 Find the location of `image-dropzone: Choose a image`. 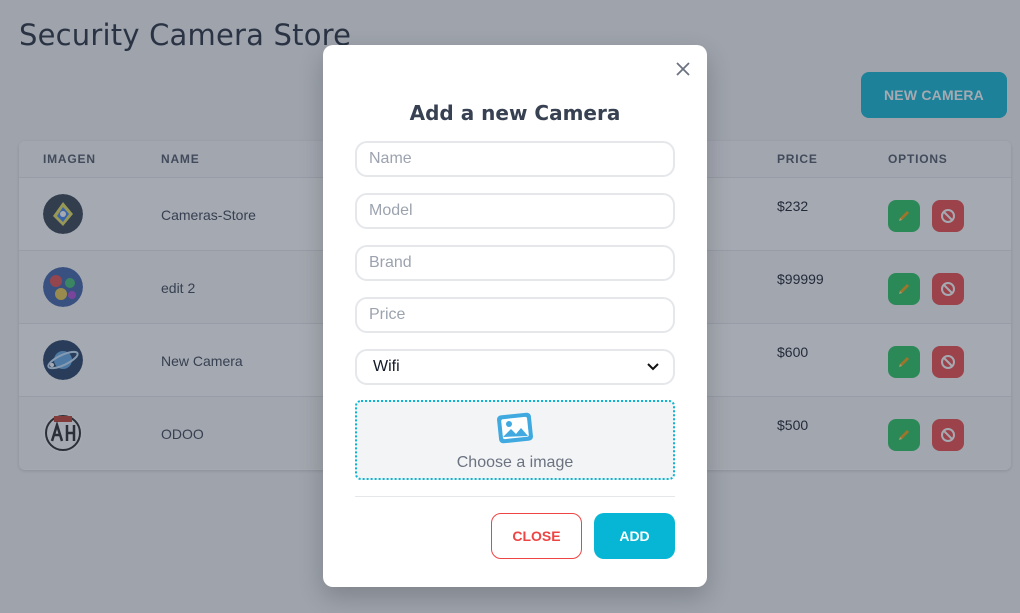

image-dropzone: Choose a image is located at coordinates (515, 440).